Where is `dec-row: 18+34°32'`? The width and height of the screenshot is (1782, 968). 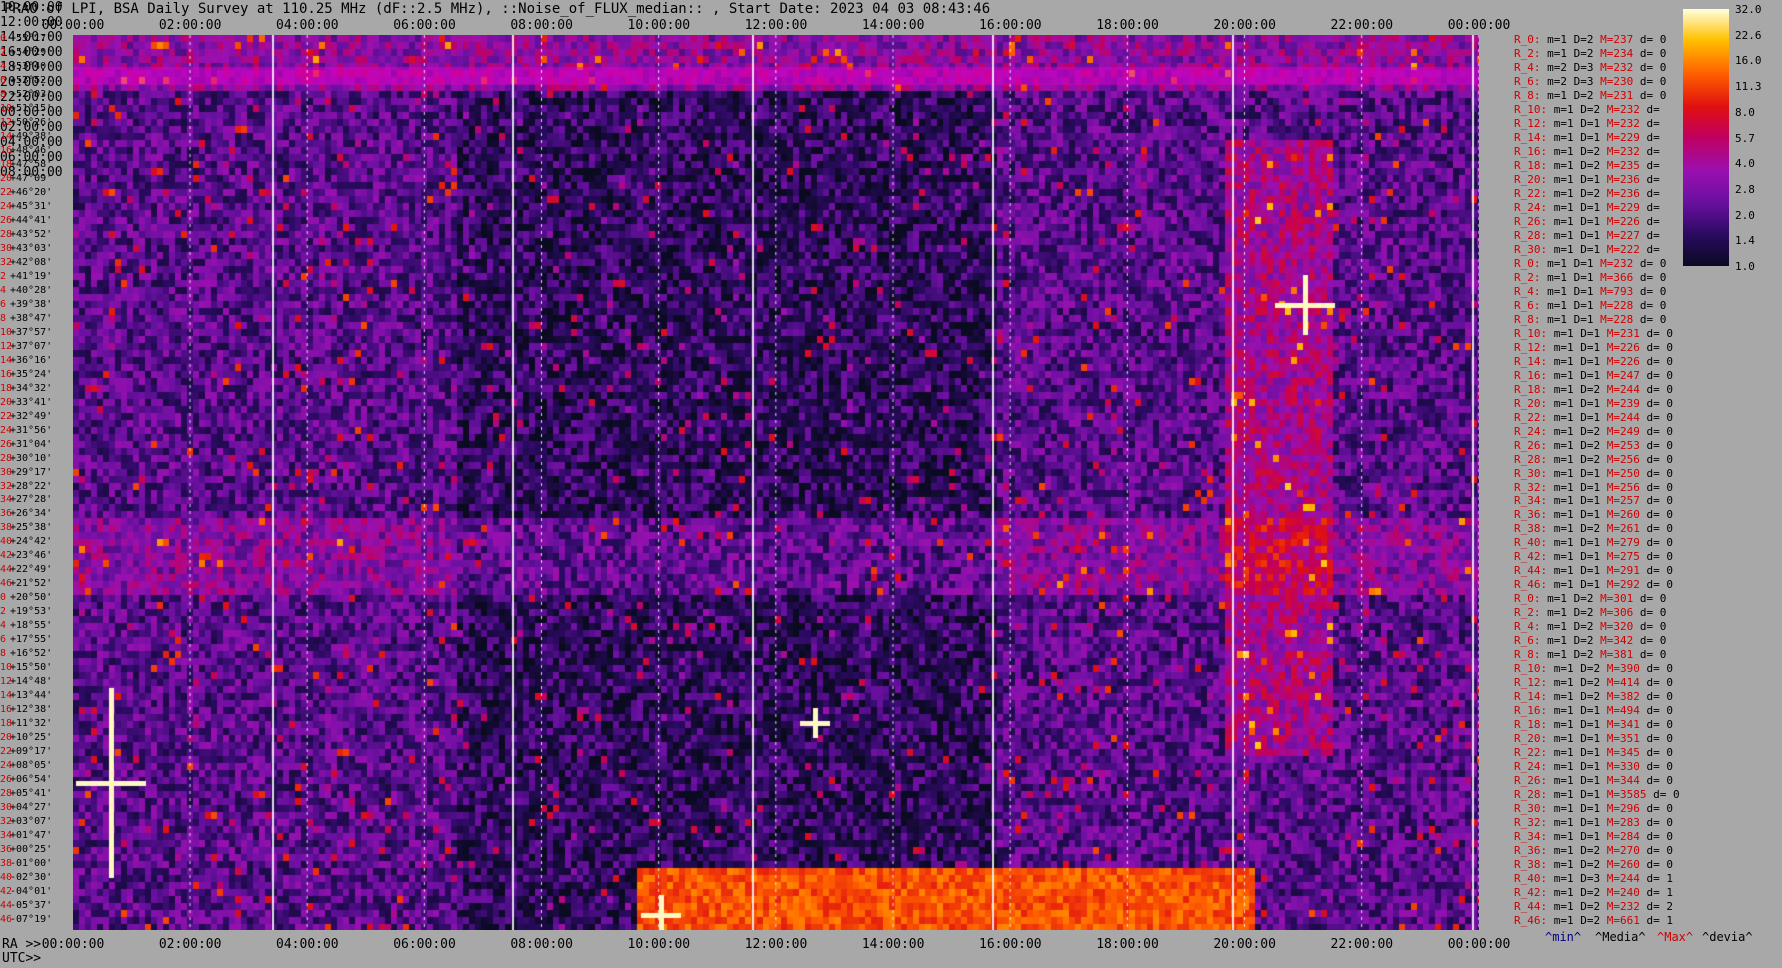
dec-row: 18+34°32' is located at coordinates (26, 389).